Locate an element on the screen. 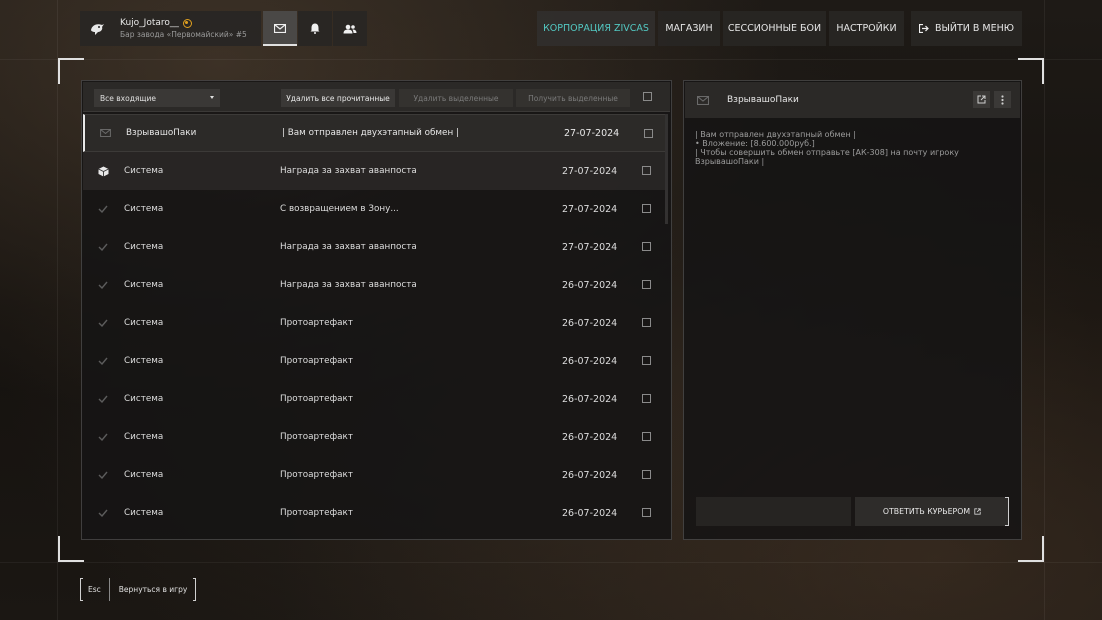  delete-selected-button: Удалить выделенные is located at coordinates (456, 98).